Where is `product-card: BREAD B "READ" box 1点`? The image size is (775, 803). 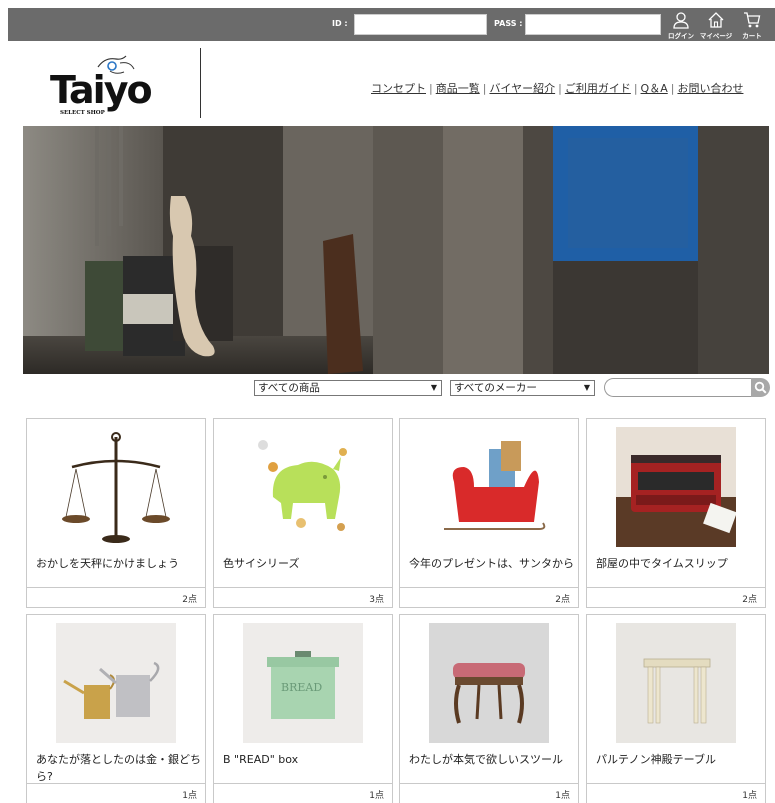 product-card: BREAD B "READ" box 1点 is located at coordinates (303, 708).